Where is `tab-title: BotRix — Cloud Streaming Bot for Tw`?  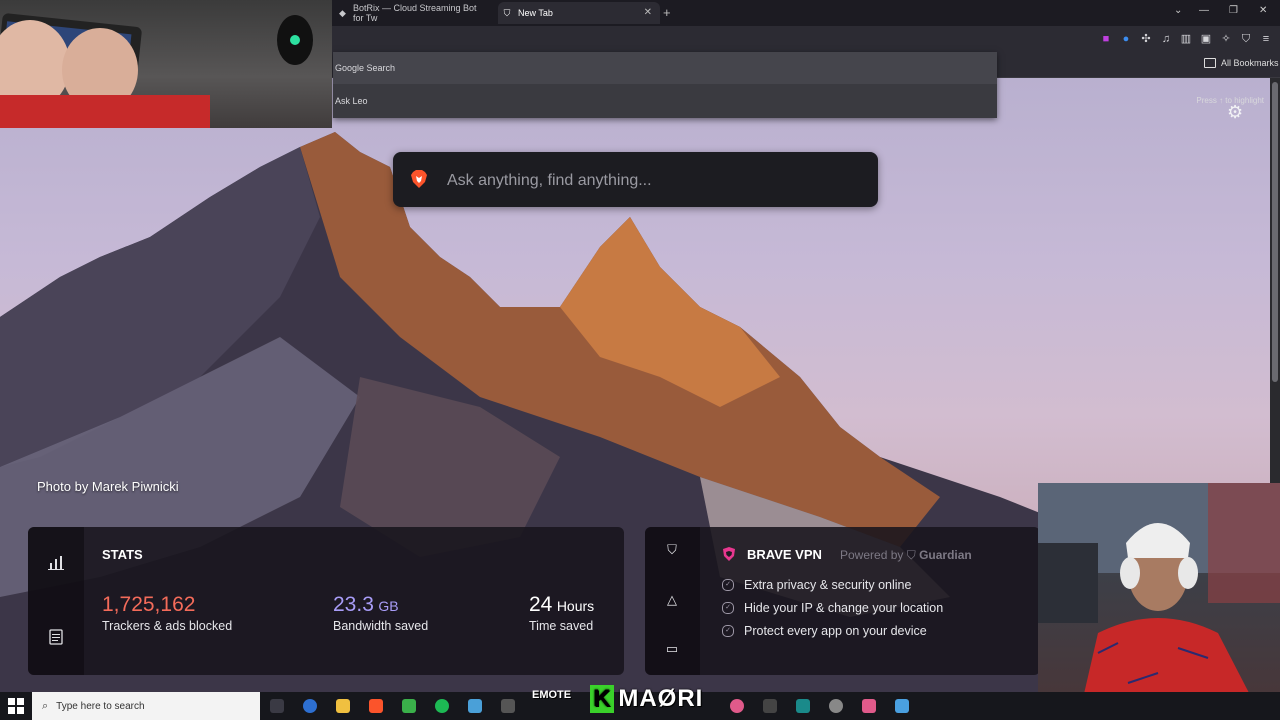 tab-title: BotRix — Cloud Streaming Bot for Tw is located at coordinates (414, 13).